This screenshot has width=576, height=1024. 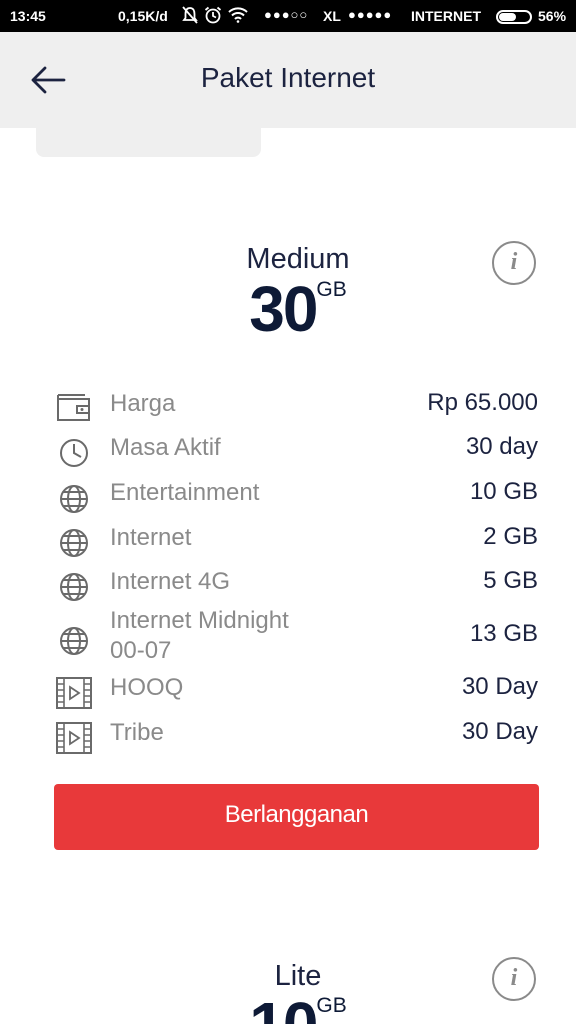 I want to click on signal-strength-sim1: ●●●○○, so click(x=286, y=14).